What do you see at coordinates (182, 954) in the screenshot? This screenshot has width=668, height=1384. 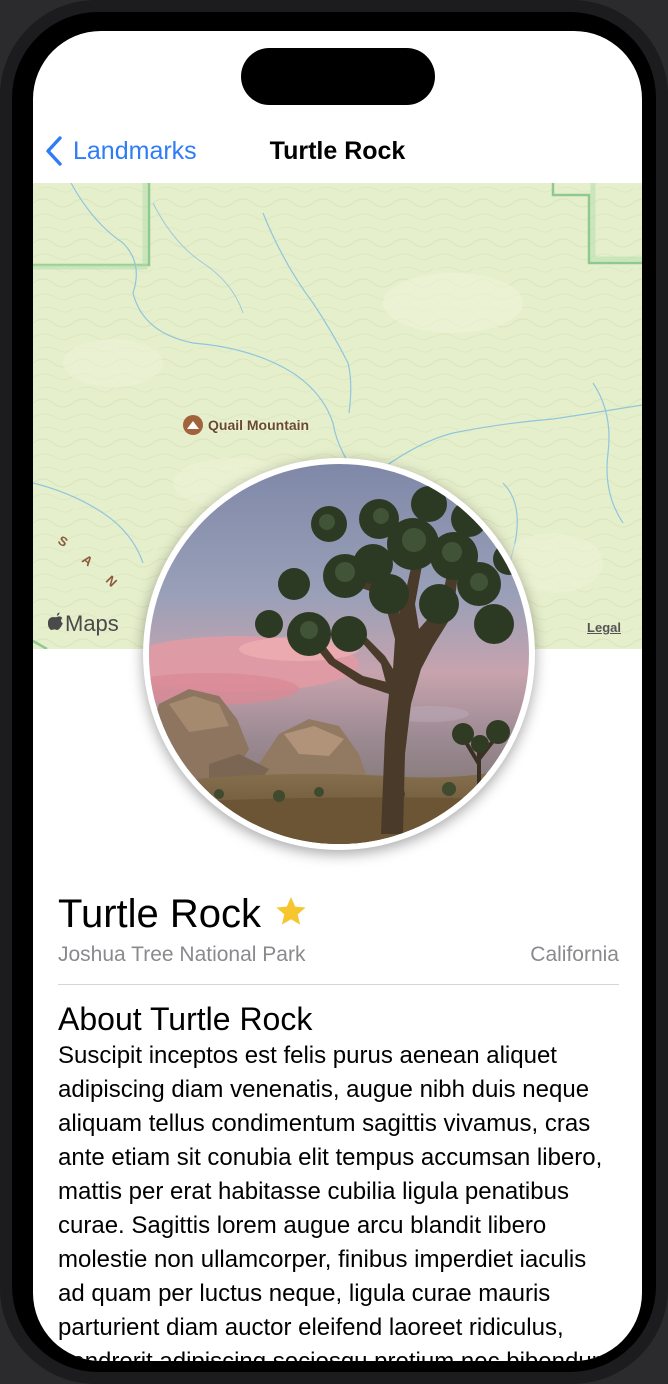 I see `park-name: Joshua Tree National Park` at bounding box center [182, 954].